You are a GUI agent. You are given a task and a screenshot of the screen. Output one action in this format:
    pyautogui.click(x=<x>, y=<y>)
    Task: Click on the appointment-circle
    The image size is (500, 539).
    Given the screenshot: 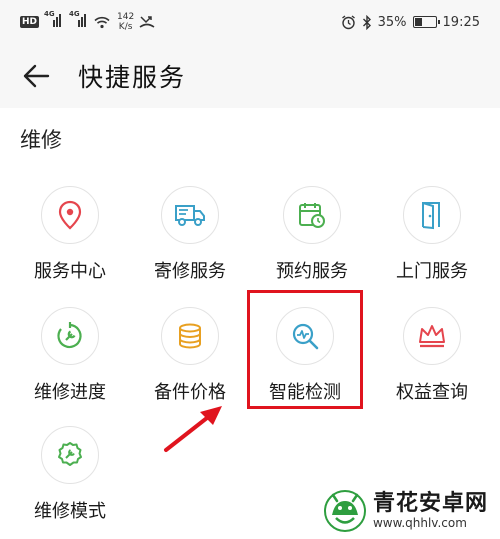 What is the action you would take?
    pyautogui.click(x=312, y=215)
    